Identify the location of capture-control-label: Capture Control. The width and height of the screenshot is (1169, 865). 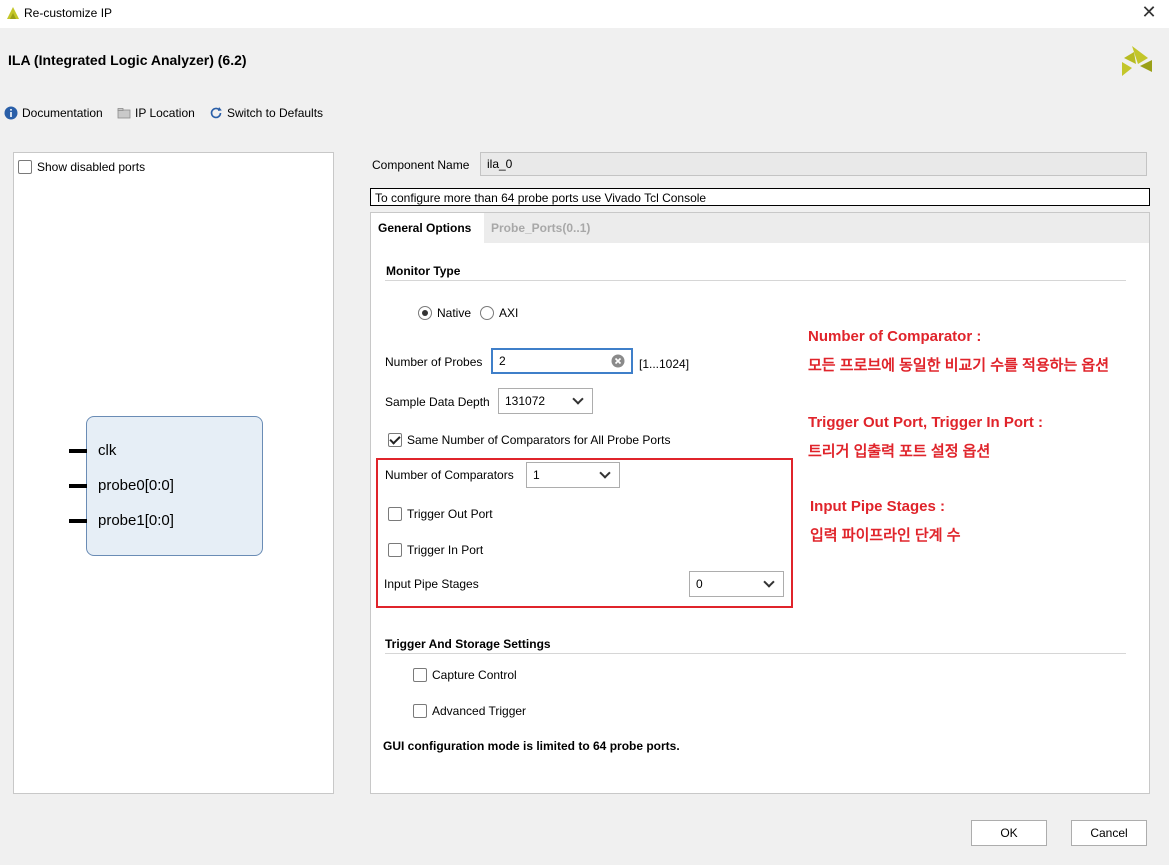
(474, 675).